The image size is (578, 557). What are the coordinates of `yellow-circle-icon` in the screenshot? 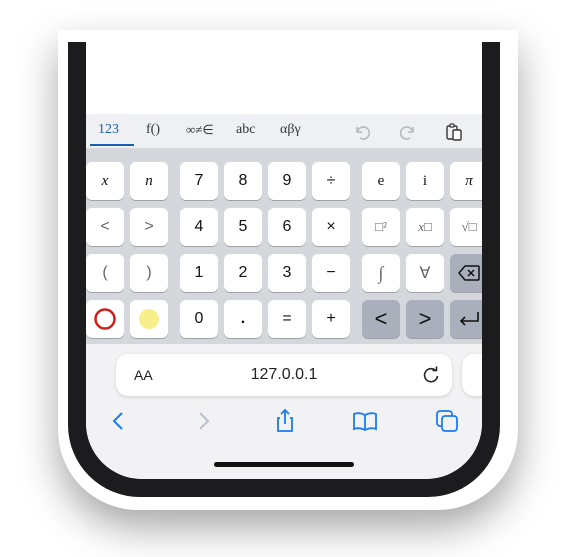 It's located at (149, 319).